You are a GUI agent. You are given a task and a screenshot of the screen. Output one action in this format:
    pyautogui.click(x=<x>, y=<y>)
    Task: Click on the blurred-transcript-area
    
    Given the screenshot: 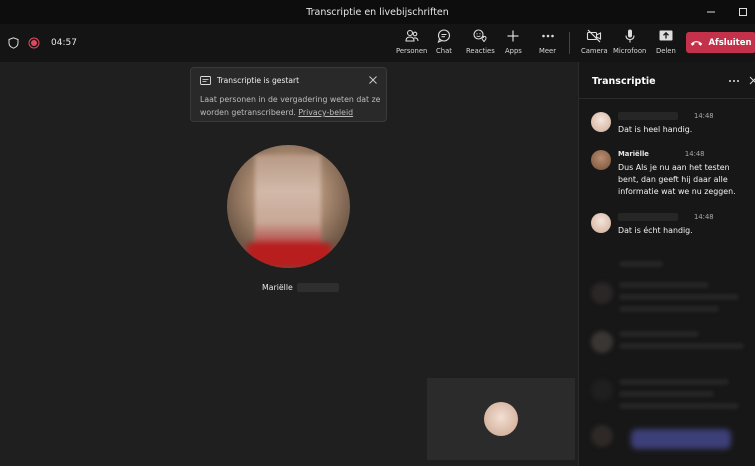 What is the action you would take?
    pyautogui.click(x=671, y=354)
    